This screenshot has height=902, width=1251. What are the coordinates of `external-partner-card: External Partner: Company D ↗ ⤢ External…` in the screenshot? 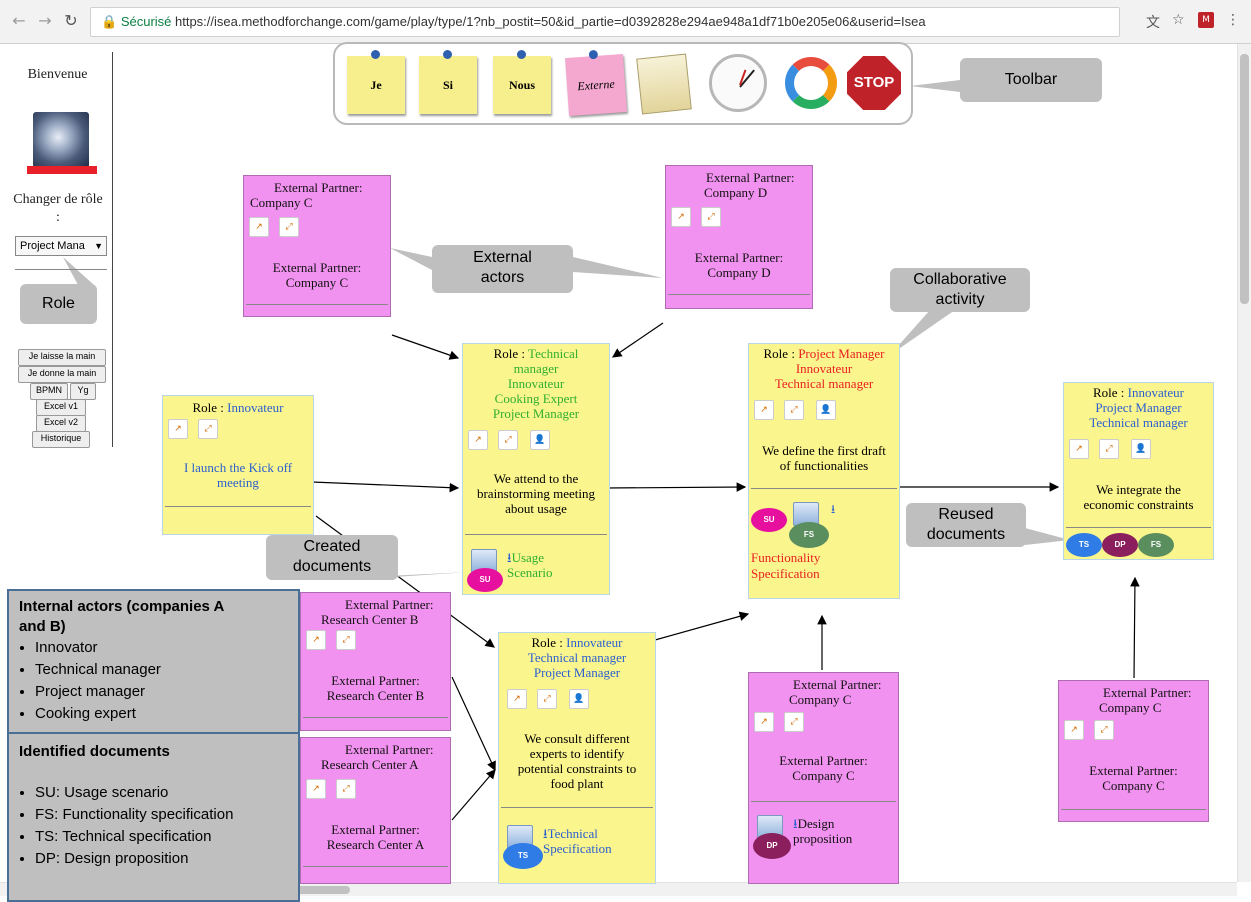 It's located at (739, 237).